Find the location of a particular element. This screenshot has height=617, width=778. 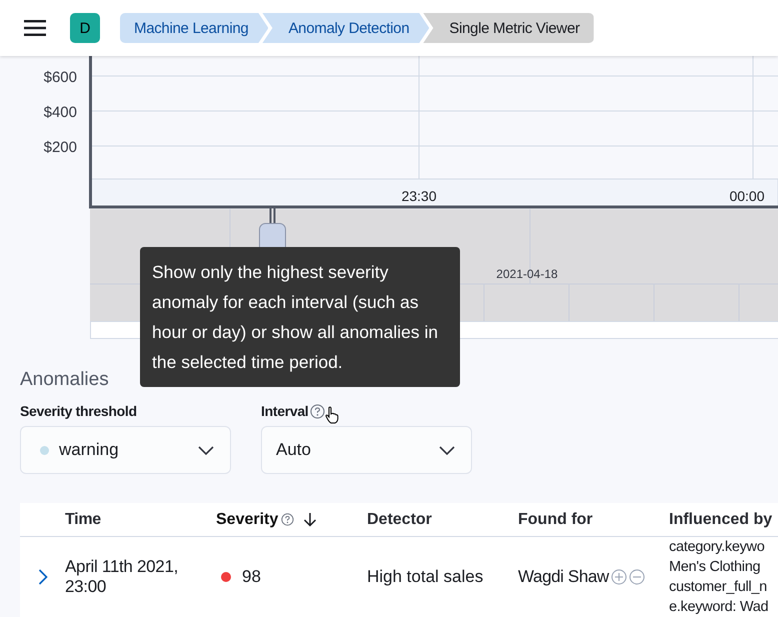

column-header: Found for is located at coordinates (555, 519).